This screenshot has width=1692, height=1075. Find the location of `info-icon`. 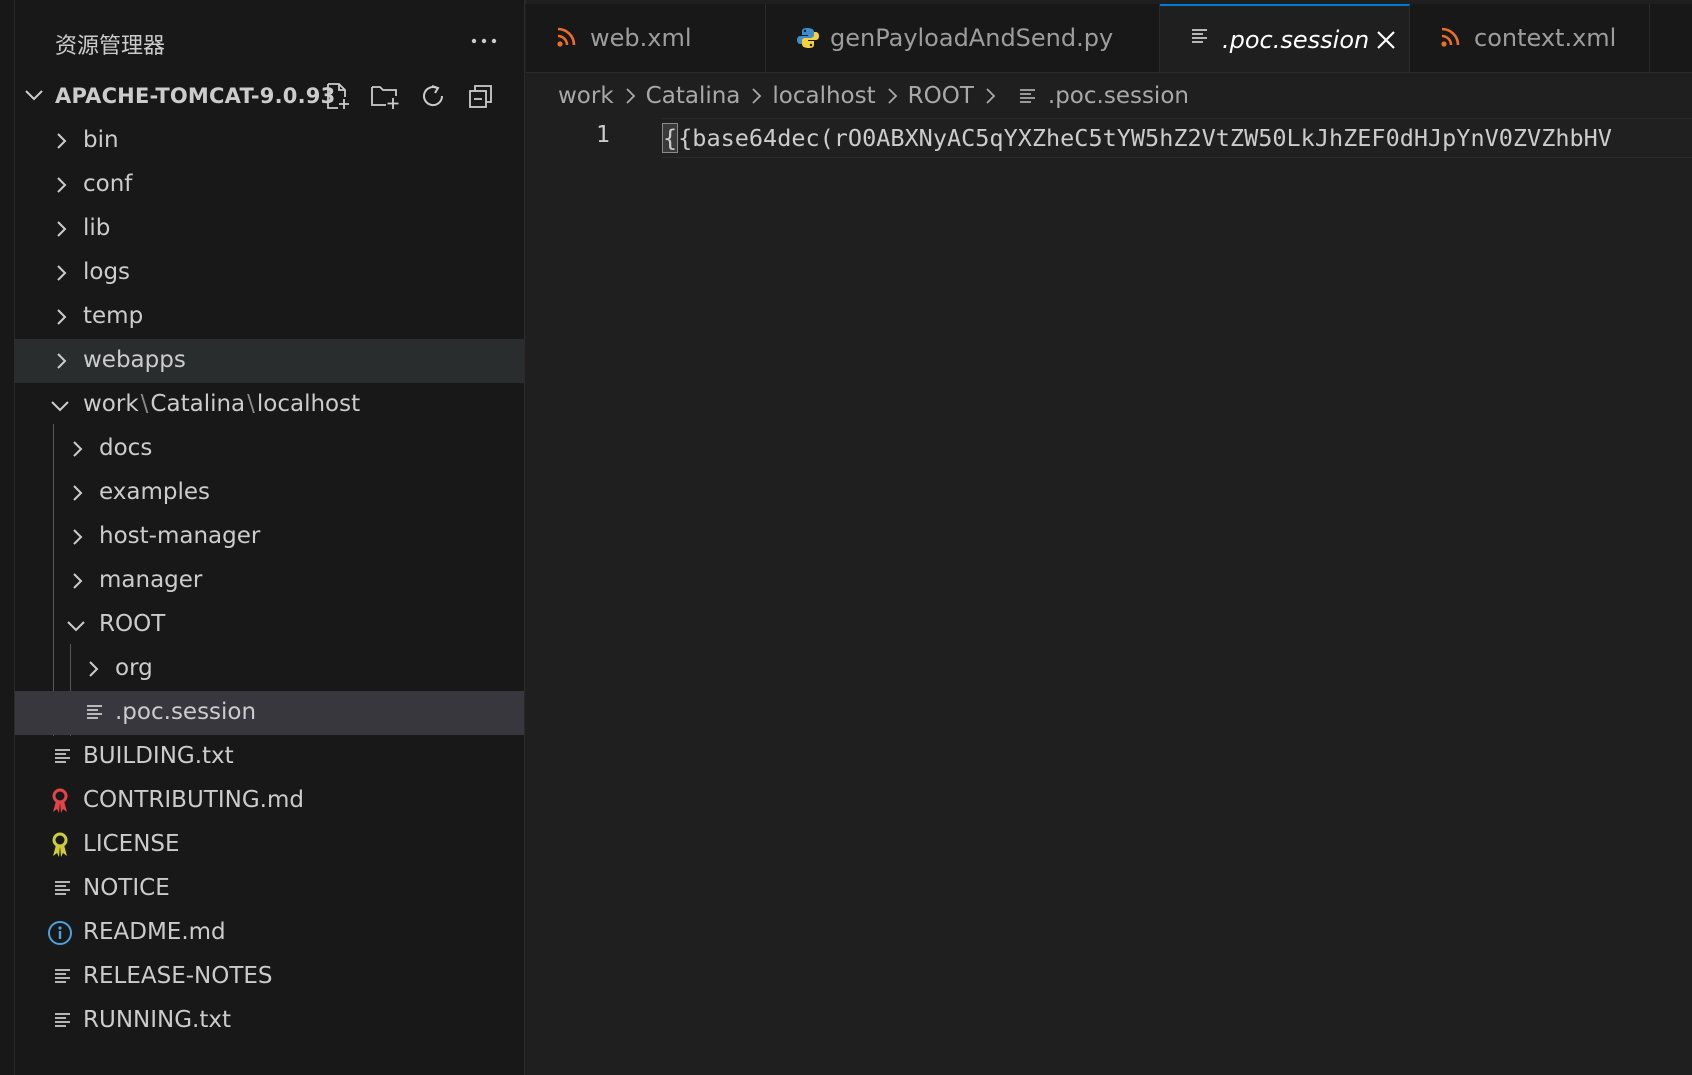

info-icon is located at coordinates (60, 933).